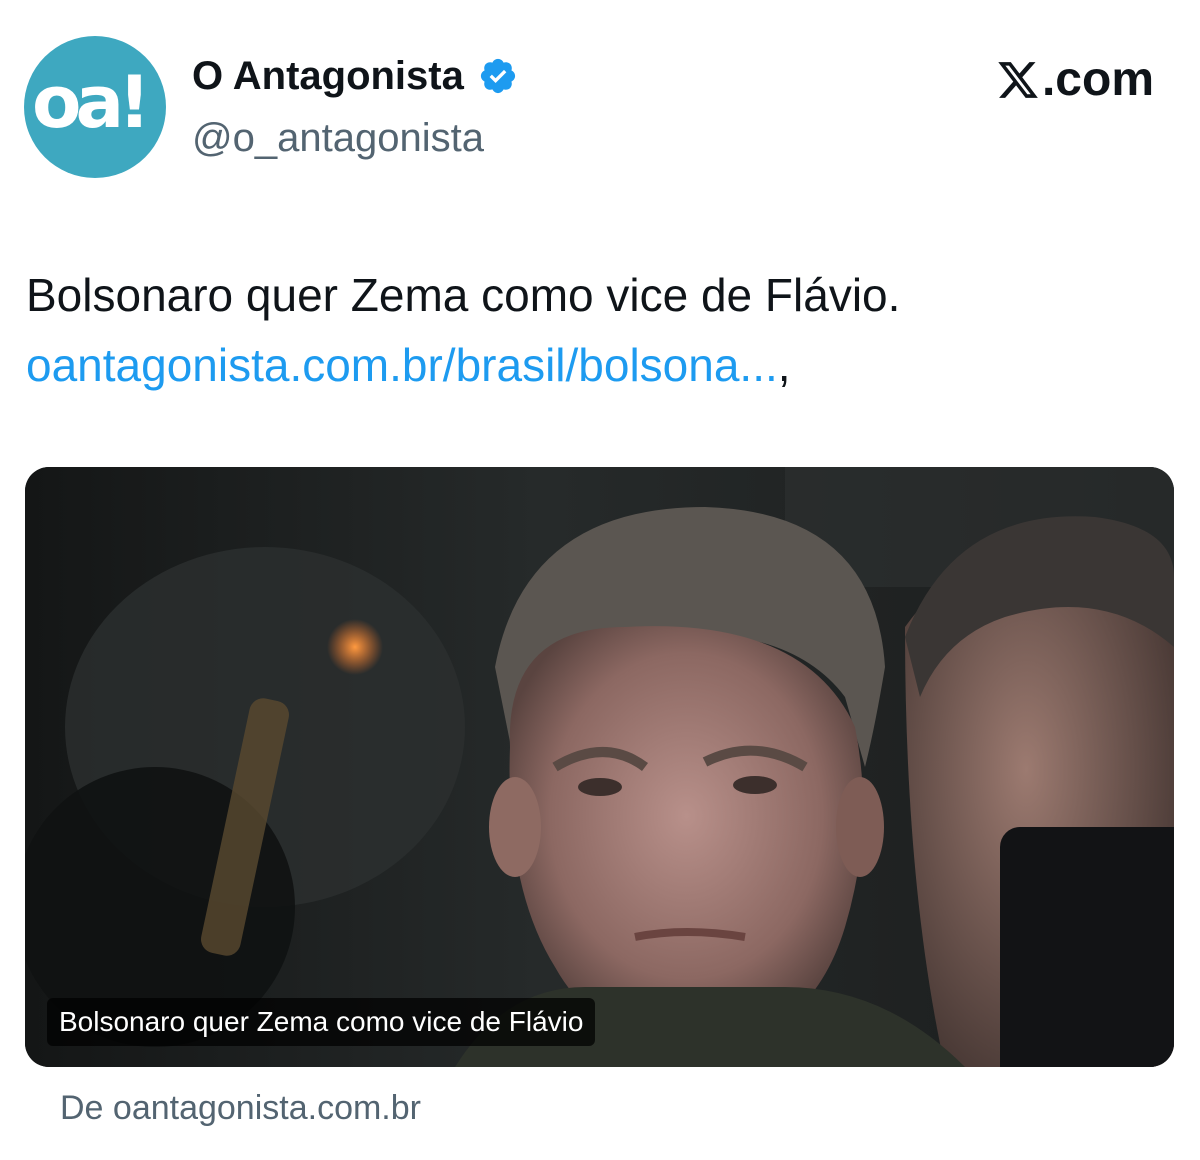 The height and width of the screenshot is (1160, 1200). What do you see at coordinates (1097, 79) in the screenshot?
I see `x-logo-domain-text: .com` at bounding box center [1097, 79].